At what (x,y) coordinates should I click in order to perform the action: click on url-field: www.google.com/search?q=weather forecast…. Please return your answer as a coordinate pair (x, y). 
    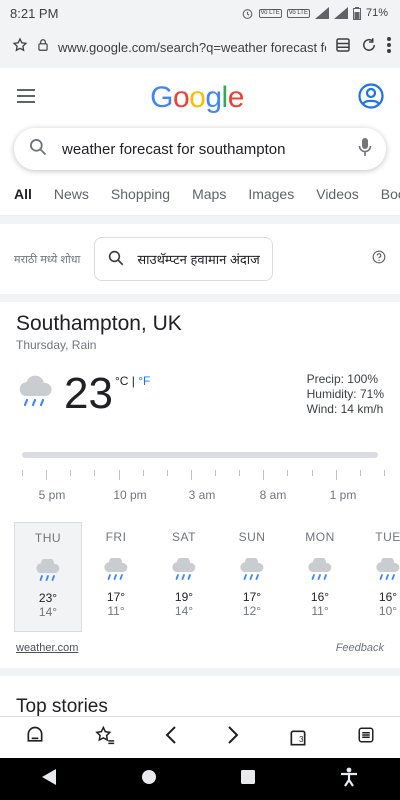
    Looking at the image, I should click on (192, 47).